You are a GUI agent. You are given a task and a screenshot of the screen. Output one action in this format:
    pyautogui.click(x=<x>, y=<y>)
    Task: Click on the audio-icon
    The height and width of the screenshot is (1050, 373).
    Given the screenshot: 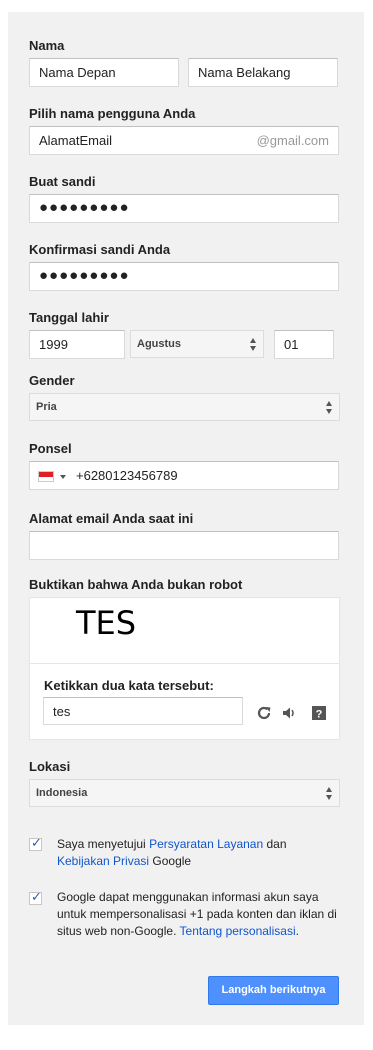 What is the action you would take?
    pyautogui.click(x=289, y=713)
    